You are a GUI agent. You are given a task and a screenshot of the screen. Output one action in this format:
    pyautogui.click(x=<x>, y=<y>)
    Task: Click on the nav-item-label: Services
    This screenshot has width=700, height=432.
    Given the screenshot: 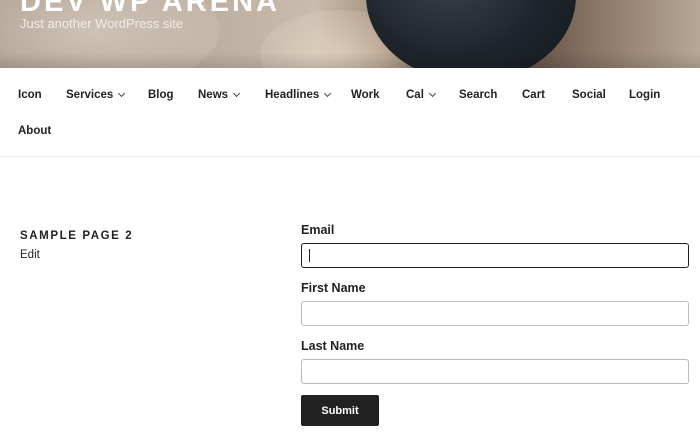 What is the action you would take?
    pyautogui.click(x=90, y=95)
    